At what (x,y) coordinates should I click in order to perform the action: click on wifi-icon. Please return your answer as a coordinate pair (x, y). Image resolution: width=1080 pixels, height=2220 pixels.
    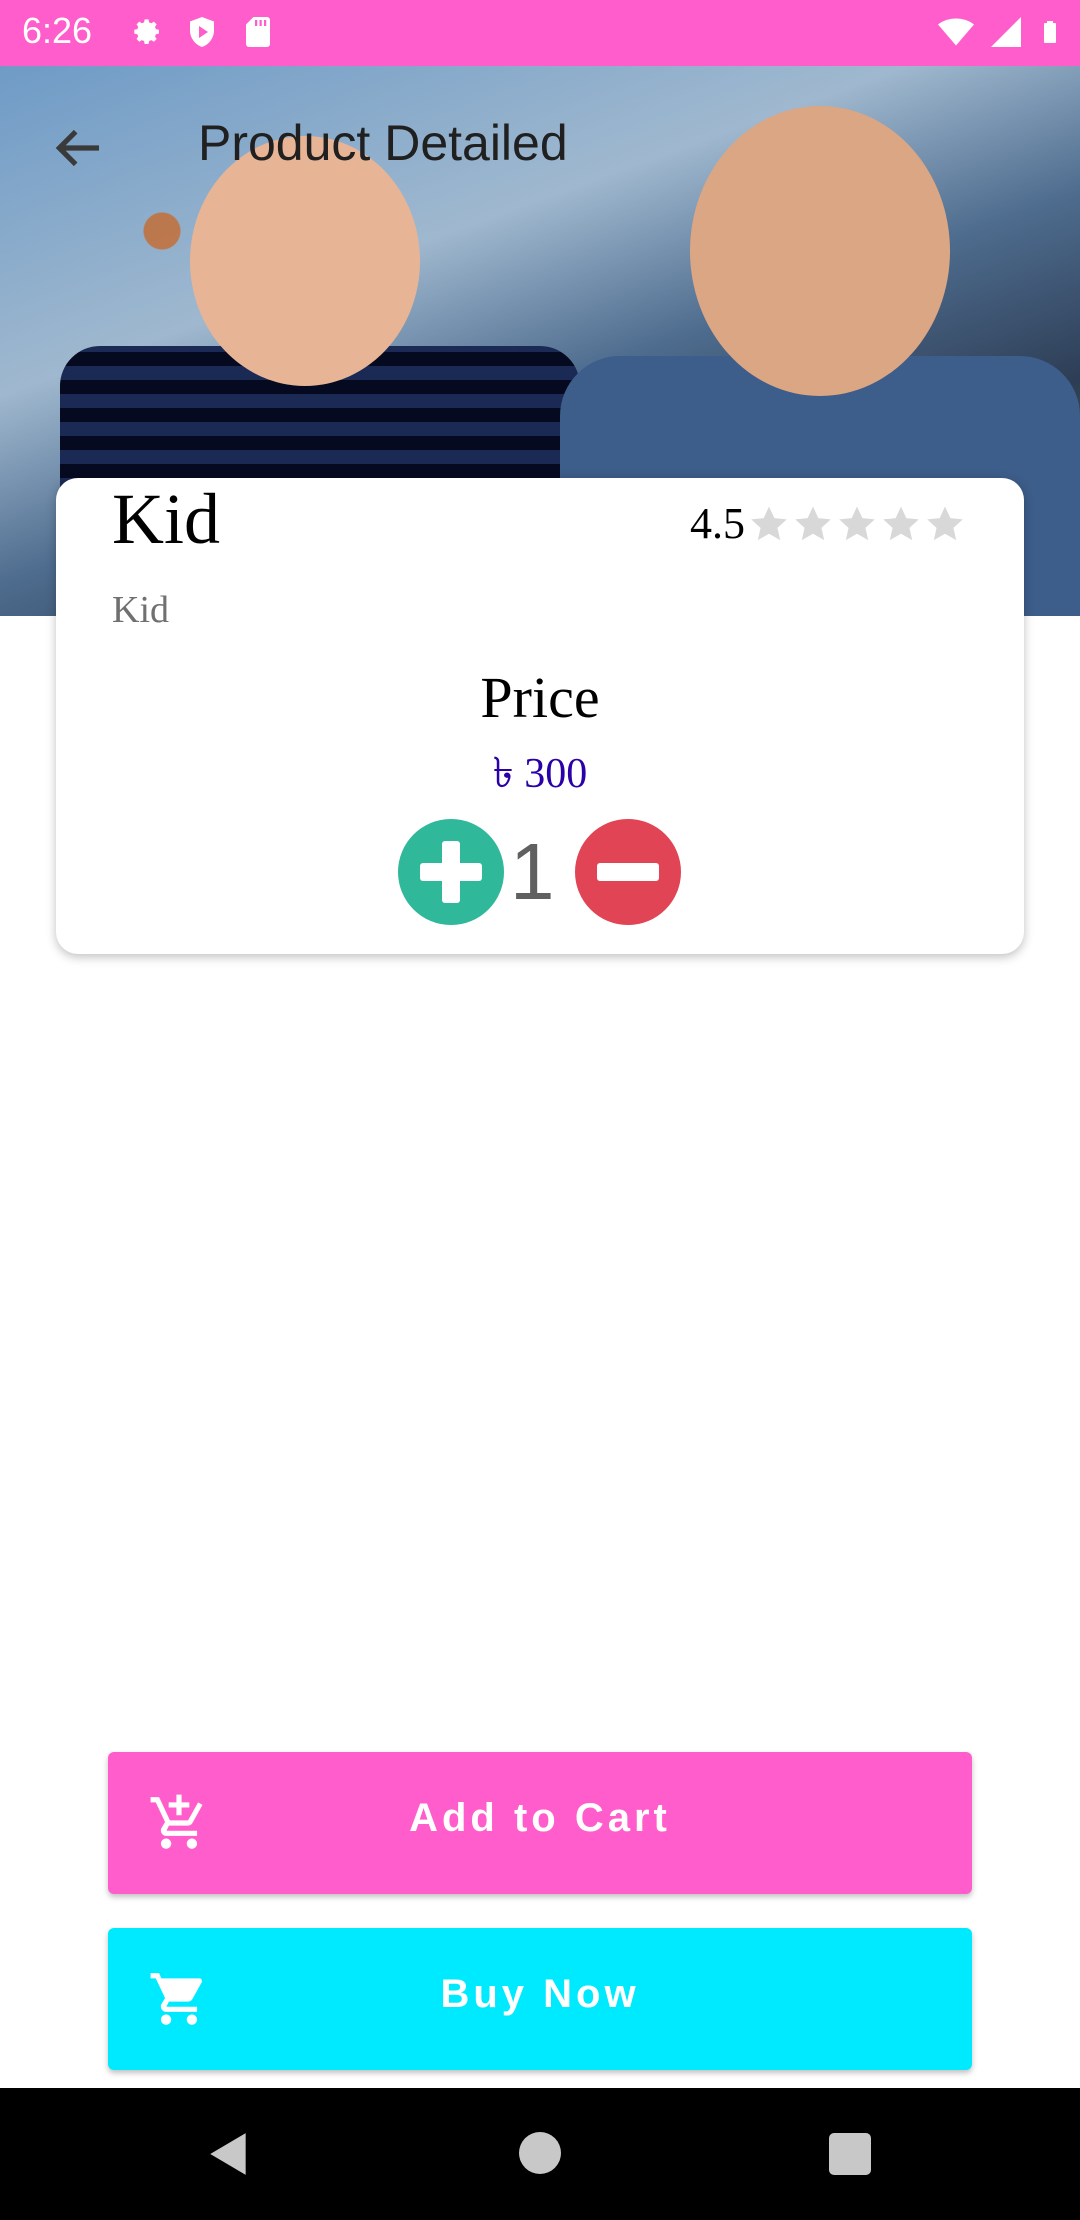
    Looking at the image, I should click on (956, 32).